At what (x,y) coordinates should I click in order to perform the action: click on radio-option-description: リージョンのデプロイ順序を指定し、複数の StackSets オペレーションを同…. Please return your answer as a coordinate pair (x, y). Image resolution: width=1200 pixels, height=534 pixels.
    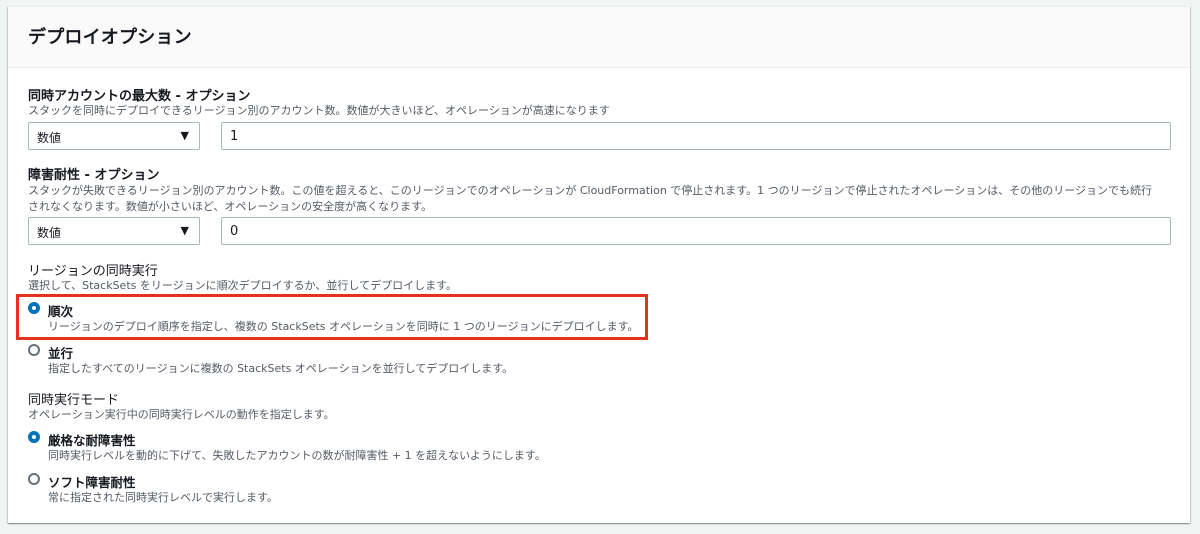
    Looking at the image, I should click on (343, 326).